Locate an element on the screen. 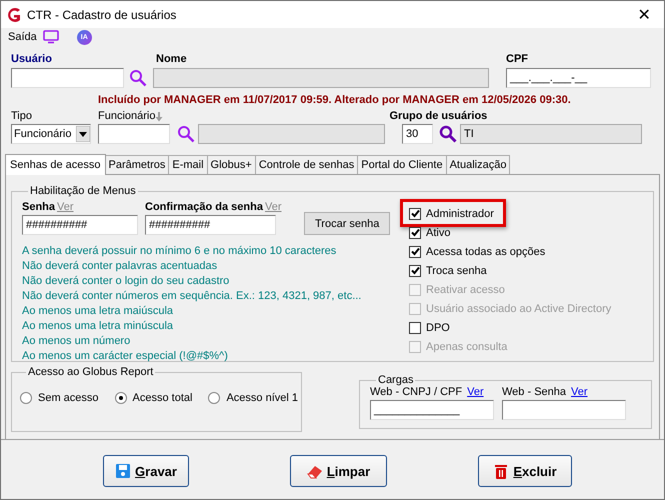  caret-icon is located at coordinates (83, 134).